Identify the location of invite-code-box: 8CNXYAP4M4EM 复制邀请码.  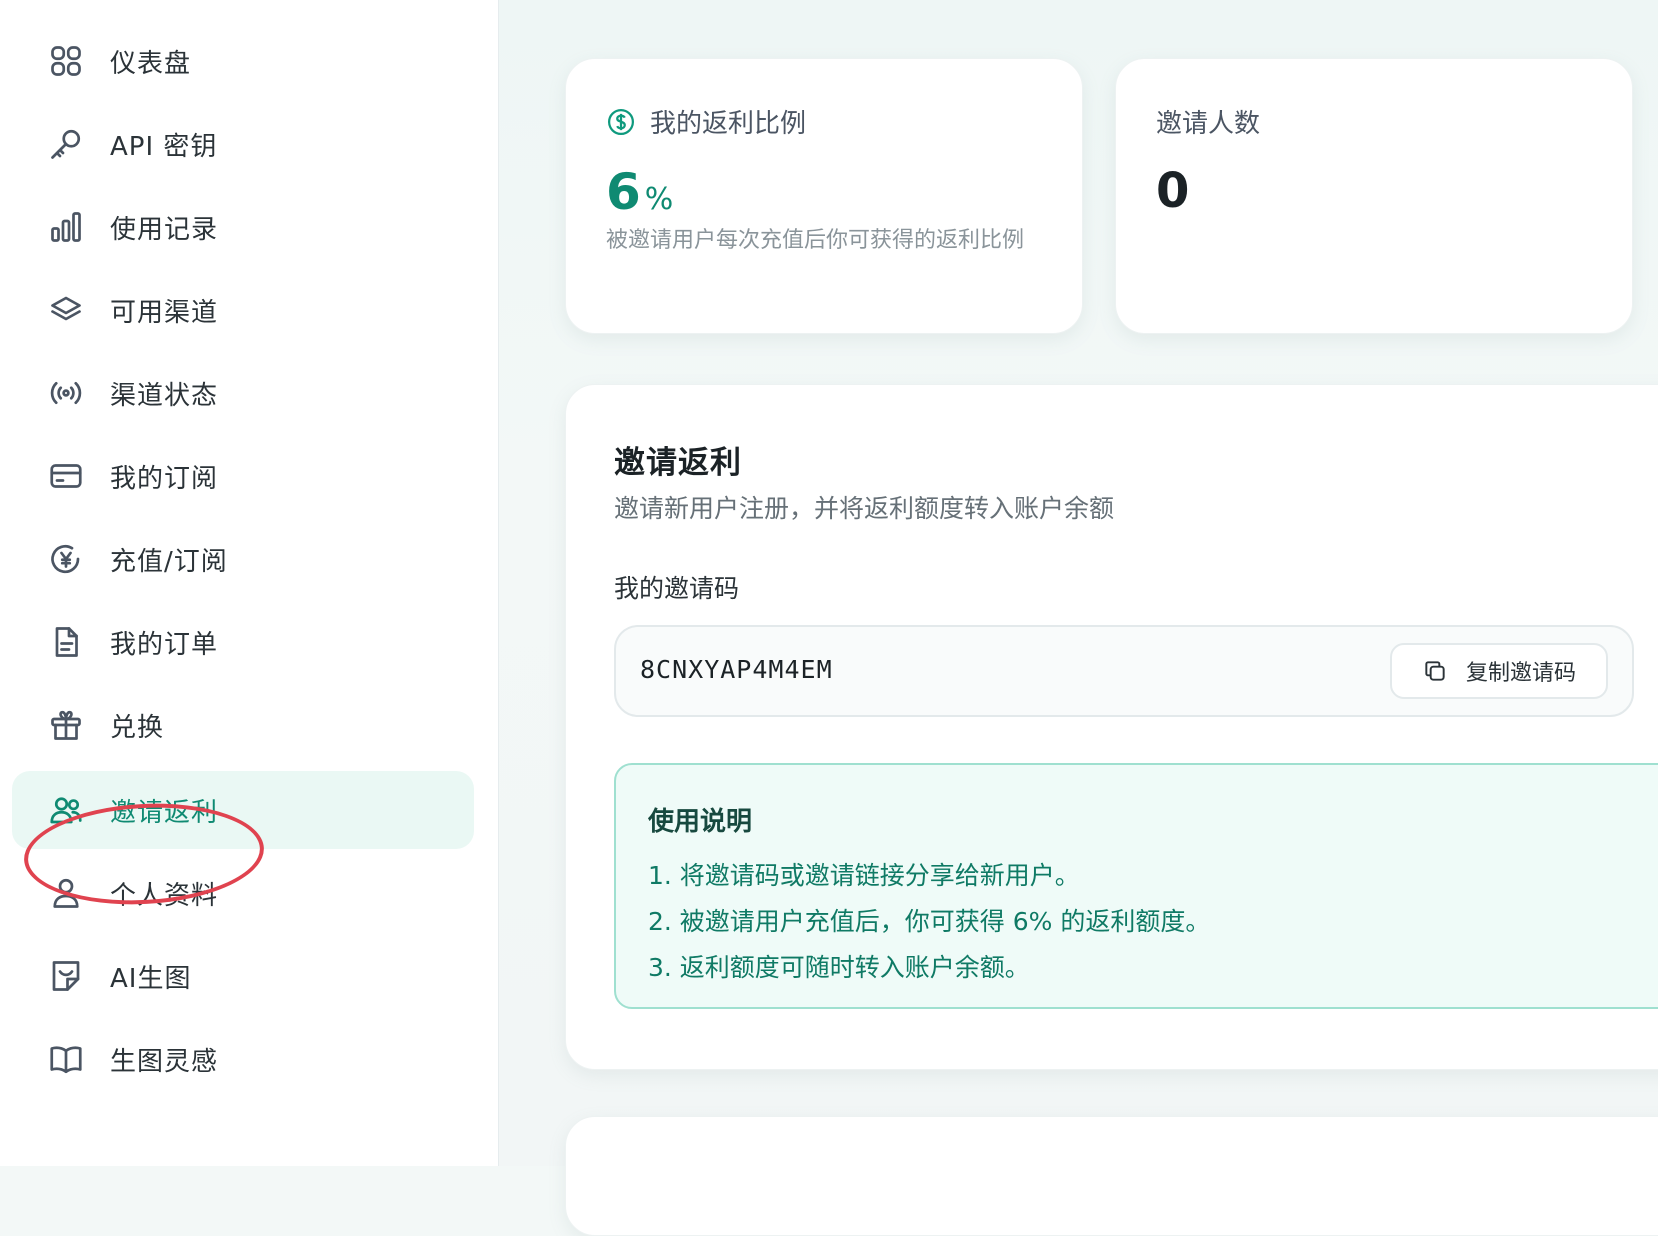
(1124, 671).